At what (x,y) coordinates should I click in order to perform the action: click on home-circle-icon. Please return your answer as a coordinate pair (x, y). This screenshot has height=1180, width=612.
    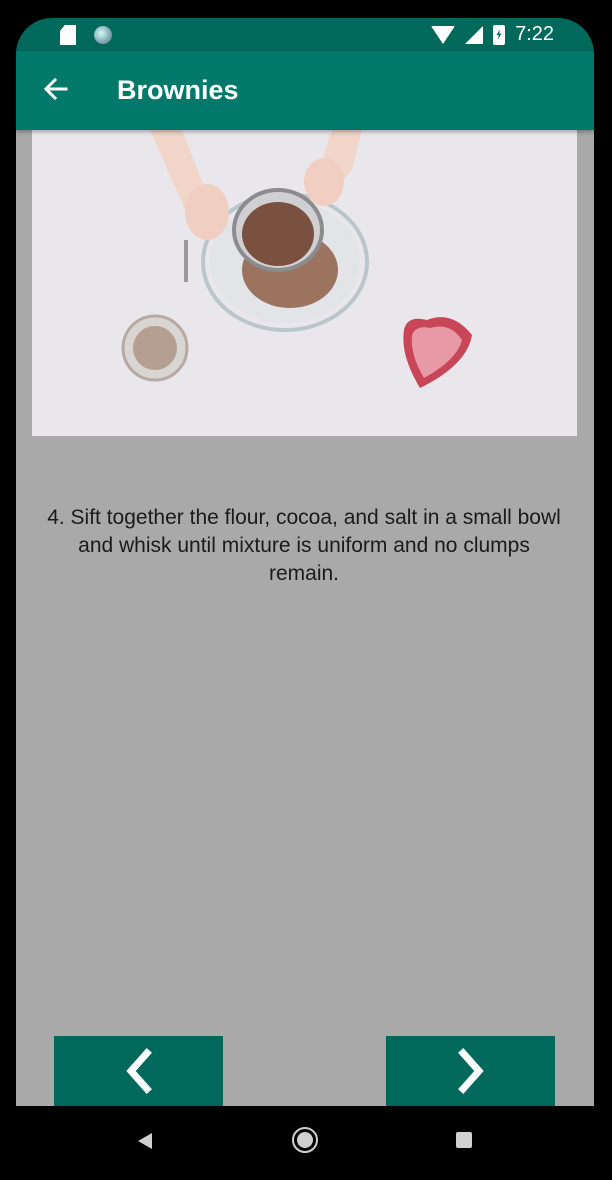
    Looking at the image, I should click on (305, 1140).